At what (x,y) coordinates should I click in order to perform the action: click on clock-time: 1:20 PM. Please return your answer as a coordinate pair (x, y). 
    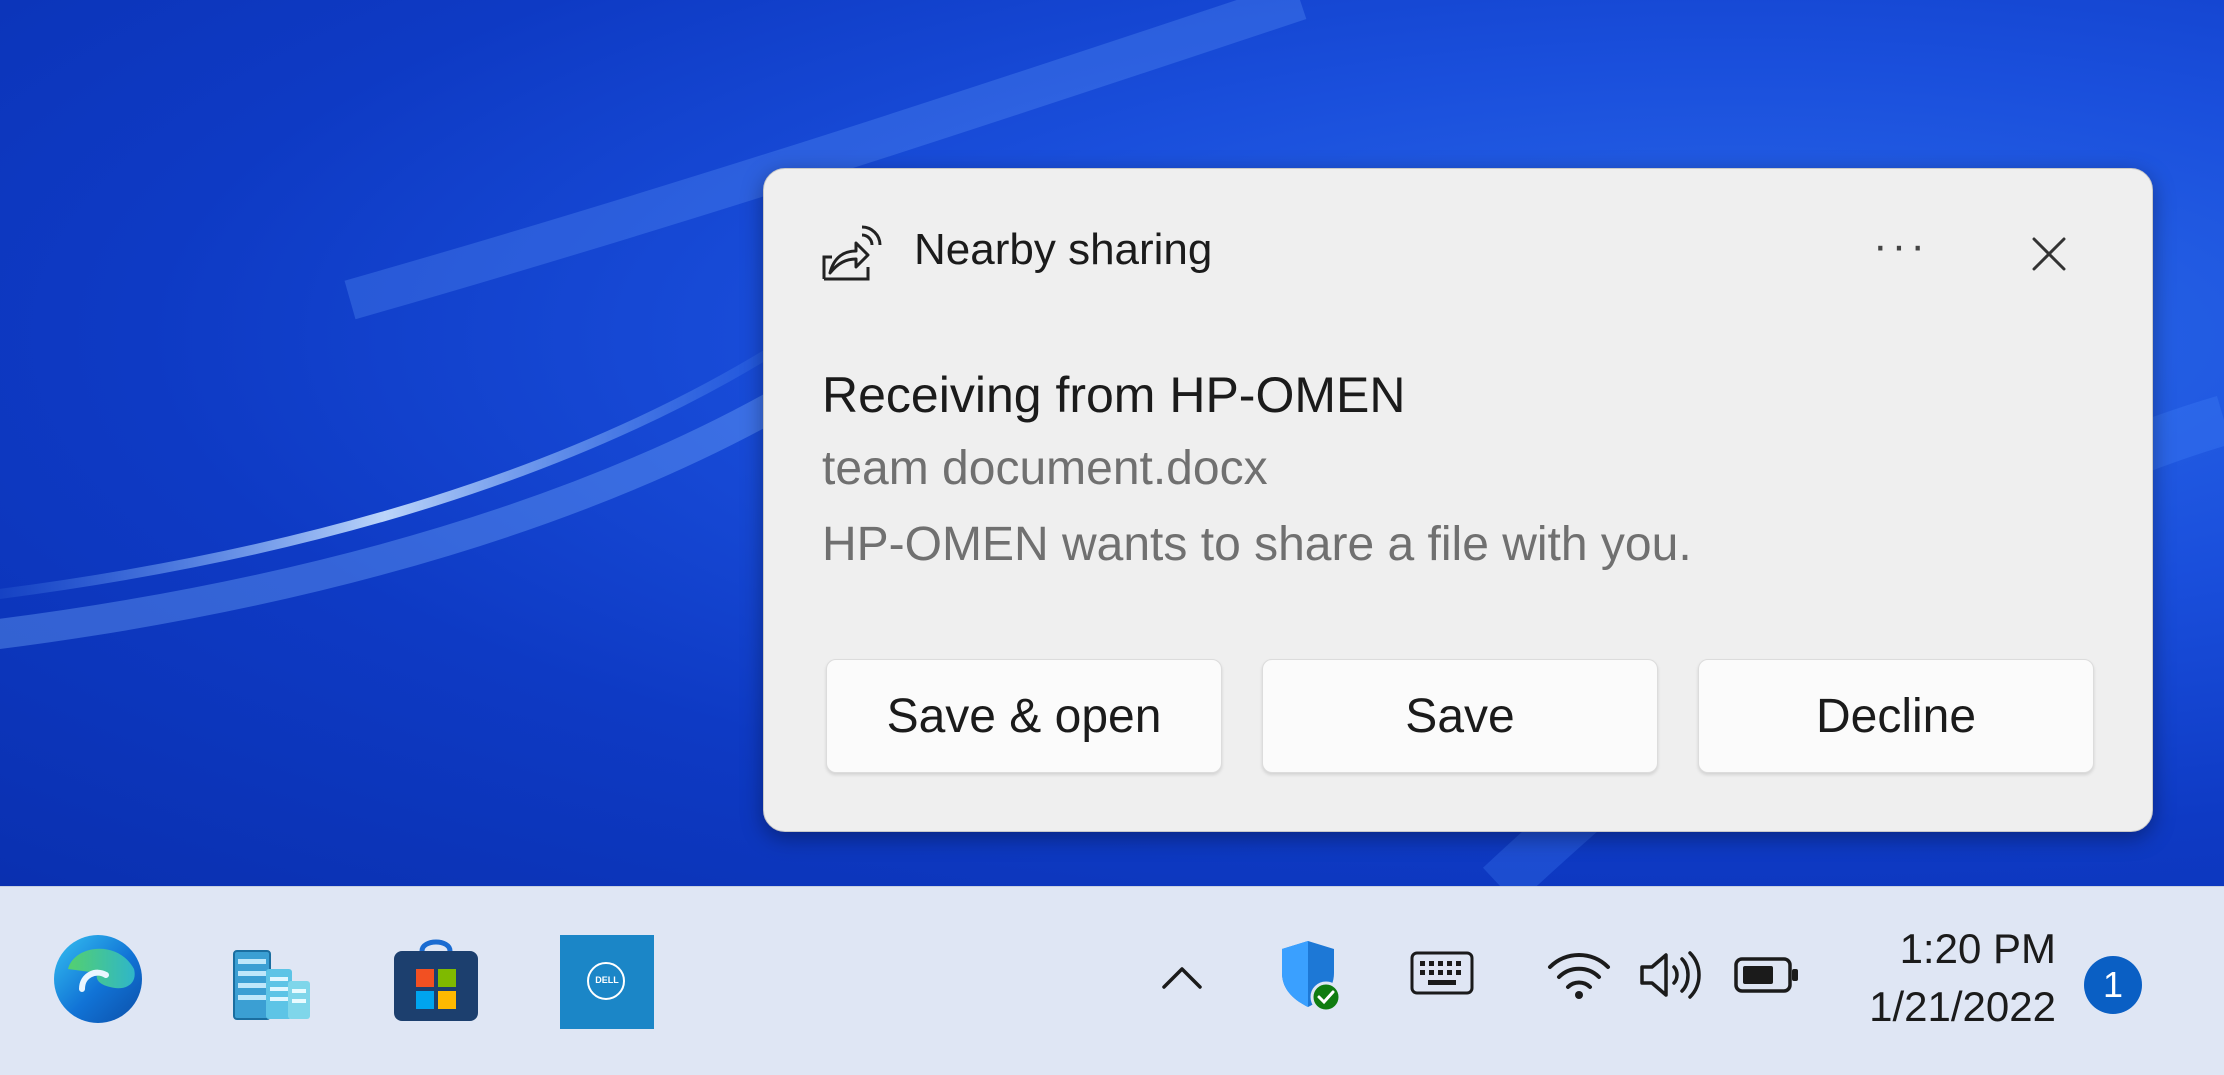
    Looking at the image, I should click on (1958, 949).